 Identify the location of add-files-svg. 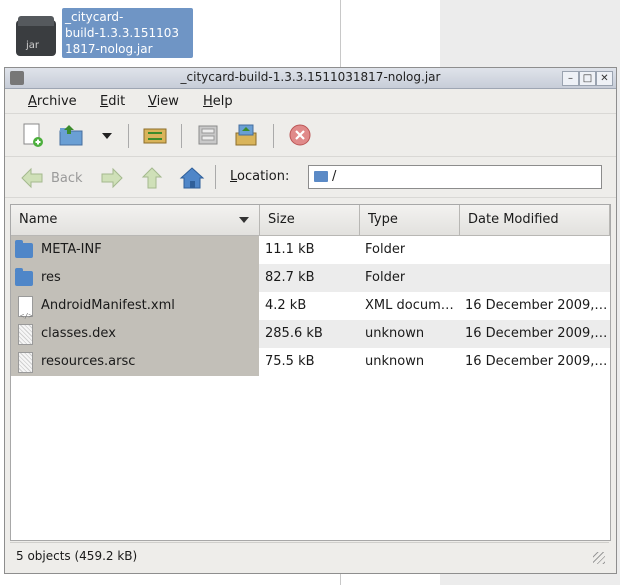
(246, 135).